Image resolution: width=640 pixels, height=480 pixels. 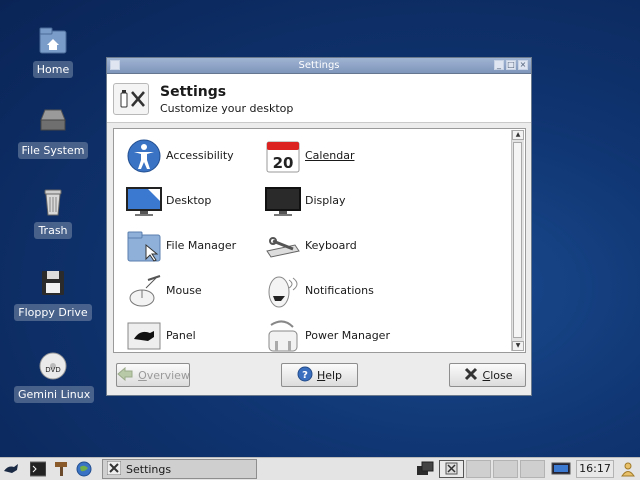 I want to click on window-title: Settings, so click(x=319, y=65).